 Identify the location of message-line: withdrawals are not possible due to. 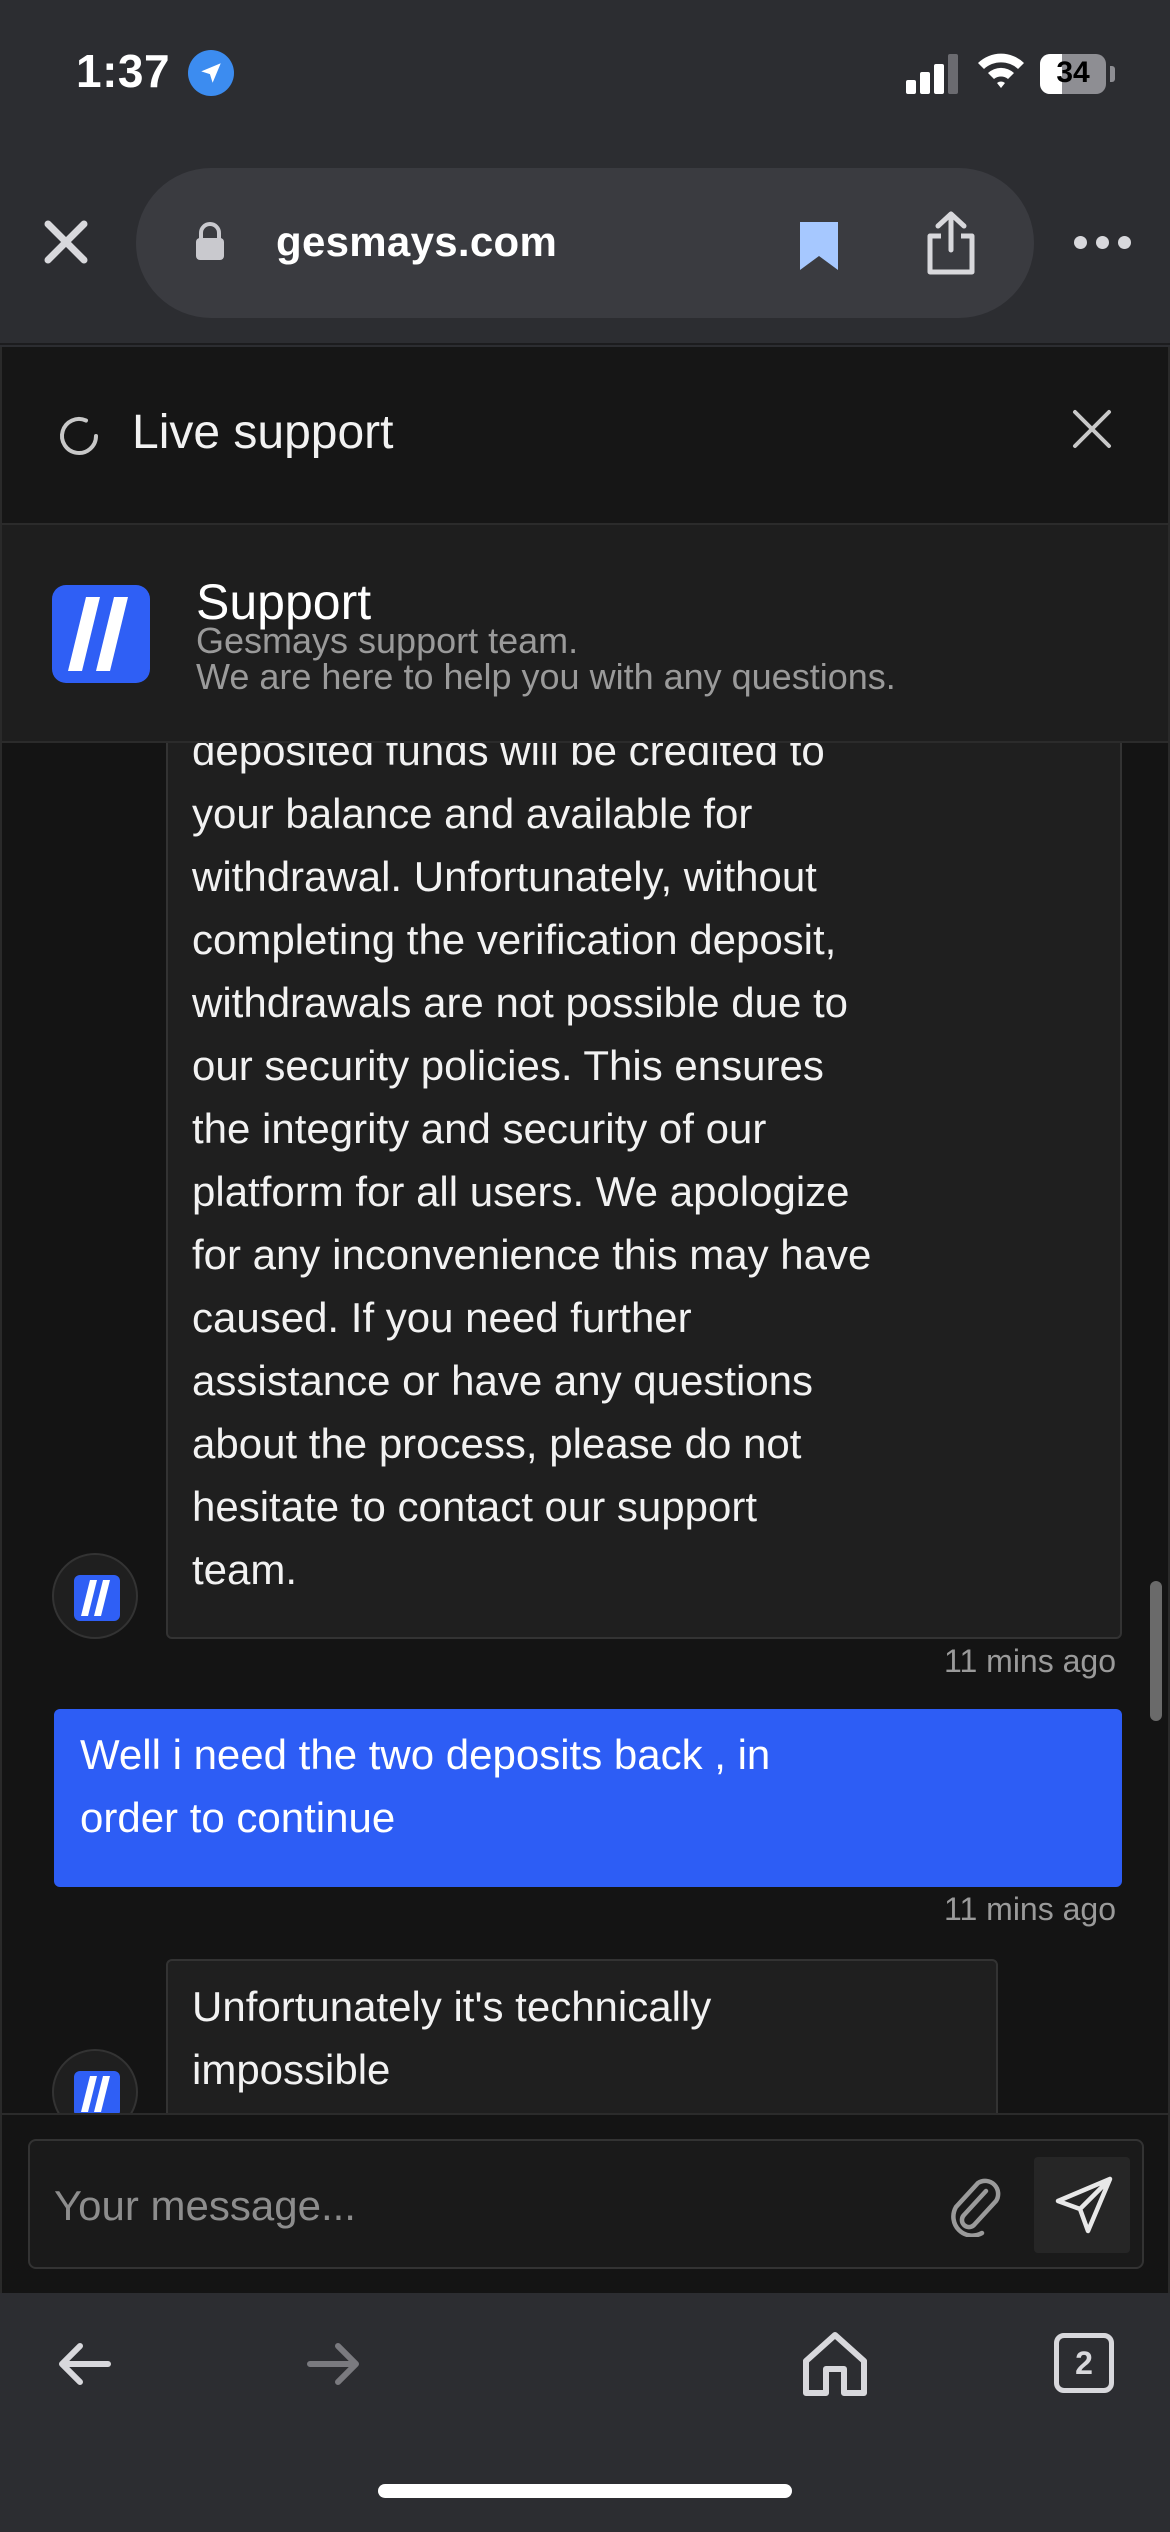
(520, 1002).